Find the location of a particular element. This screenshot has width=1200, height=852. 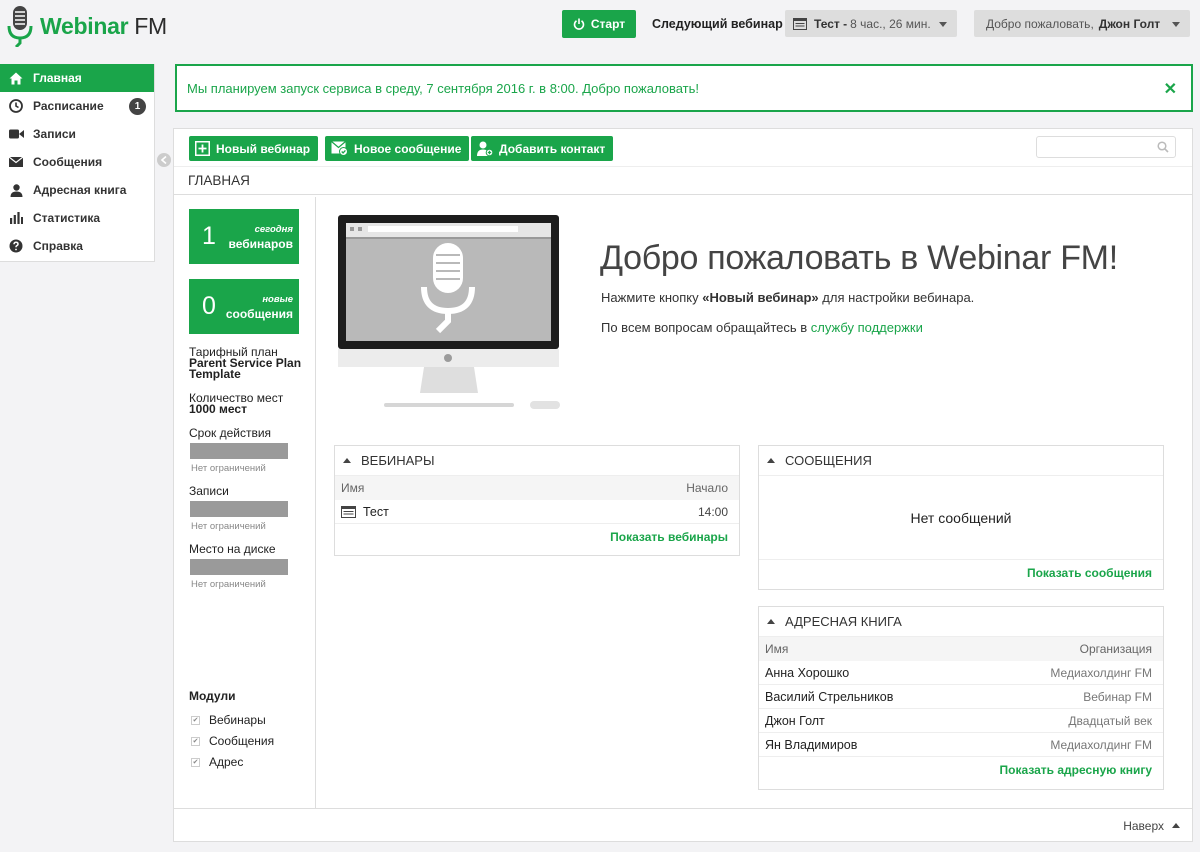

validity-bar is located at coordinates (239, 451).